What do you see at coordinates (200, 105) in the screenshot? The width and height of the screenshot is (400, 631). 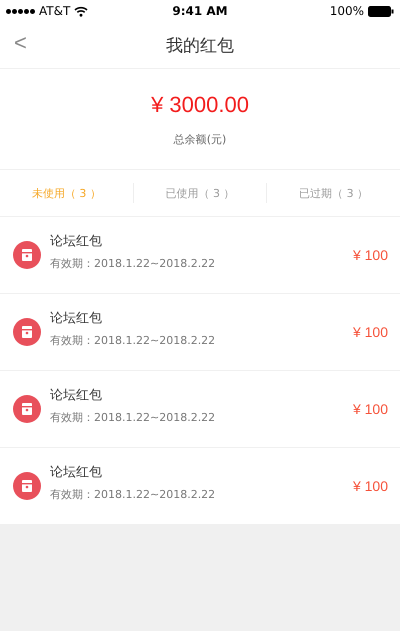 I see `balance-amount: ¥ 3000.00` at bounding box center [200, 105].